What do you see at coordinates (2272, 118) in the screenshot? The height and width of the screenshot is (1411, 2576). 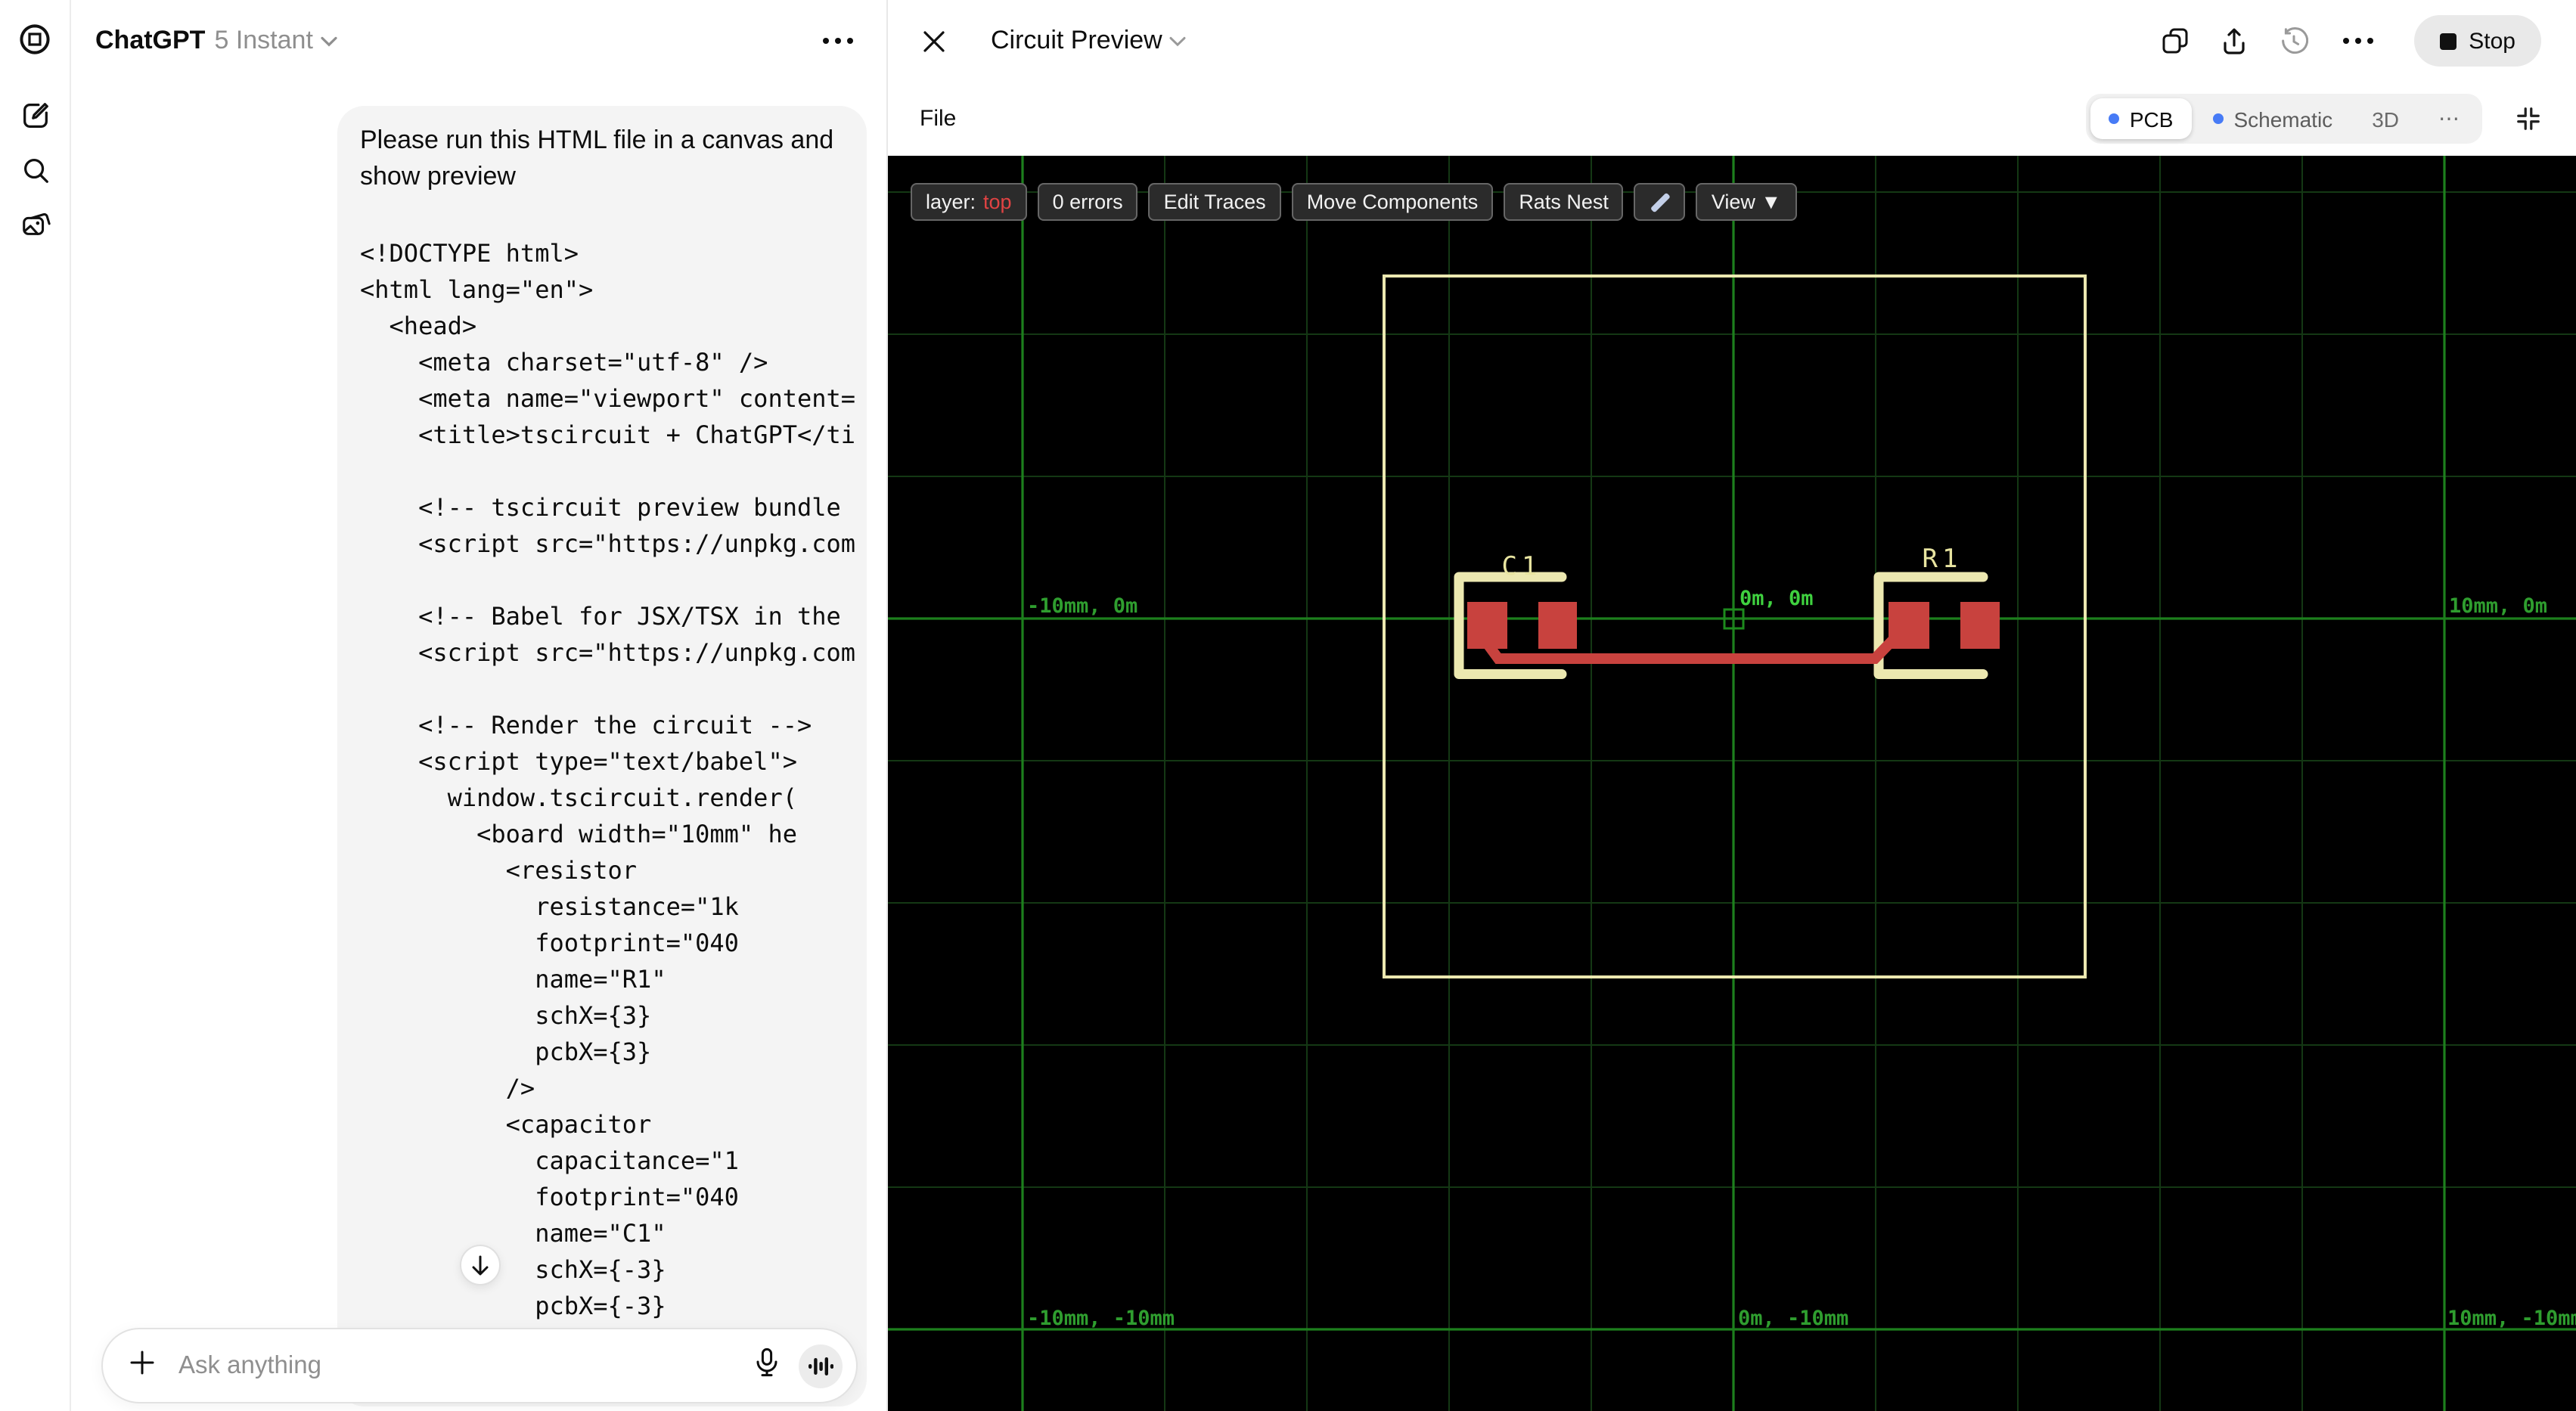 I see `tab-schematic: Schematic` at bounding box center [2272, 118].